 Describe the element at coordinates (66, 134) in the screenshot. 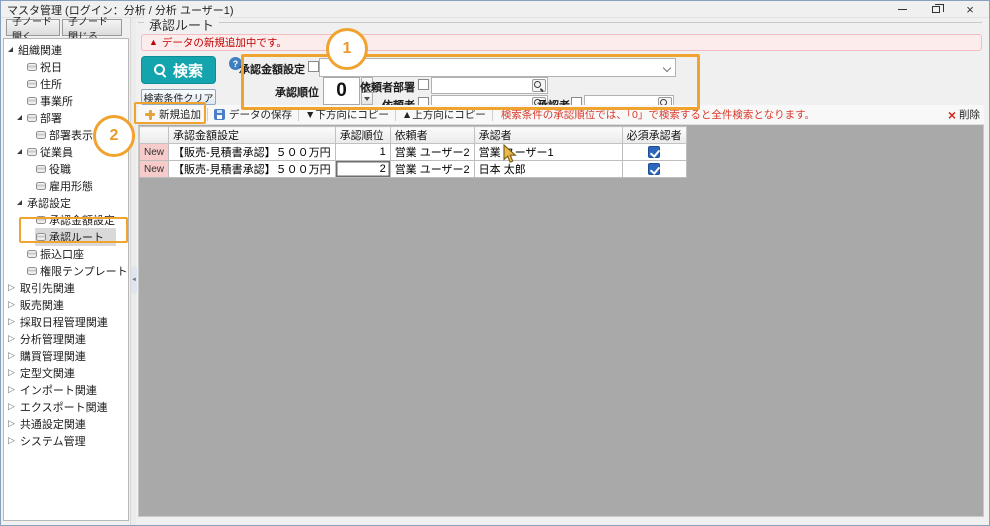

I see `tree-item-busho-hyoji: 部署表示` at that location.